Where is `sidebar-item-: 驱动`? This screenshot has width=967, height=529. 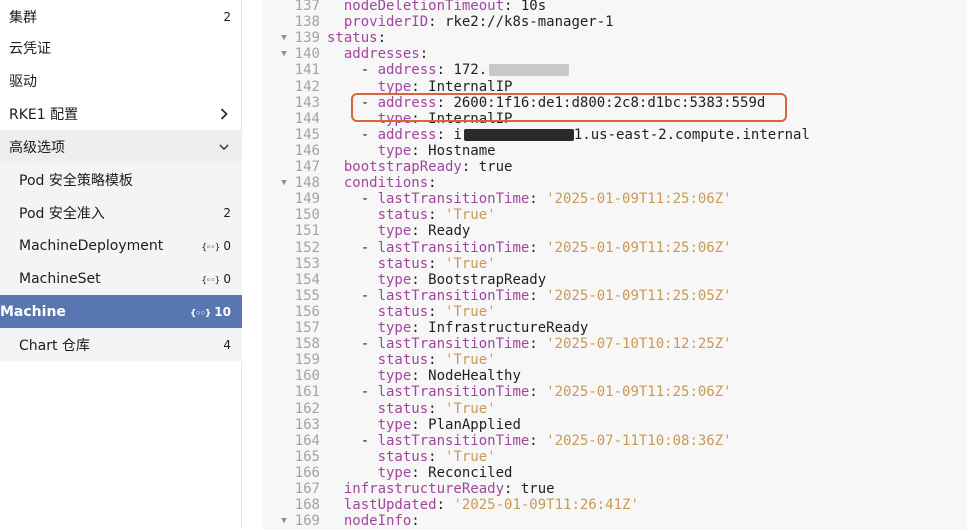 sidebar-item-: 驱动 is located at coordinates (121, 80).